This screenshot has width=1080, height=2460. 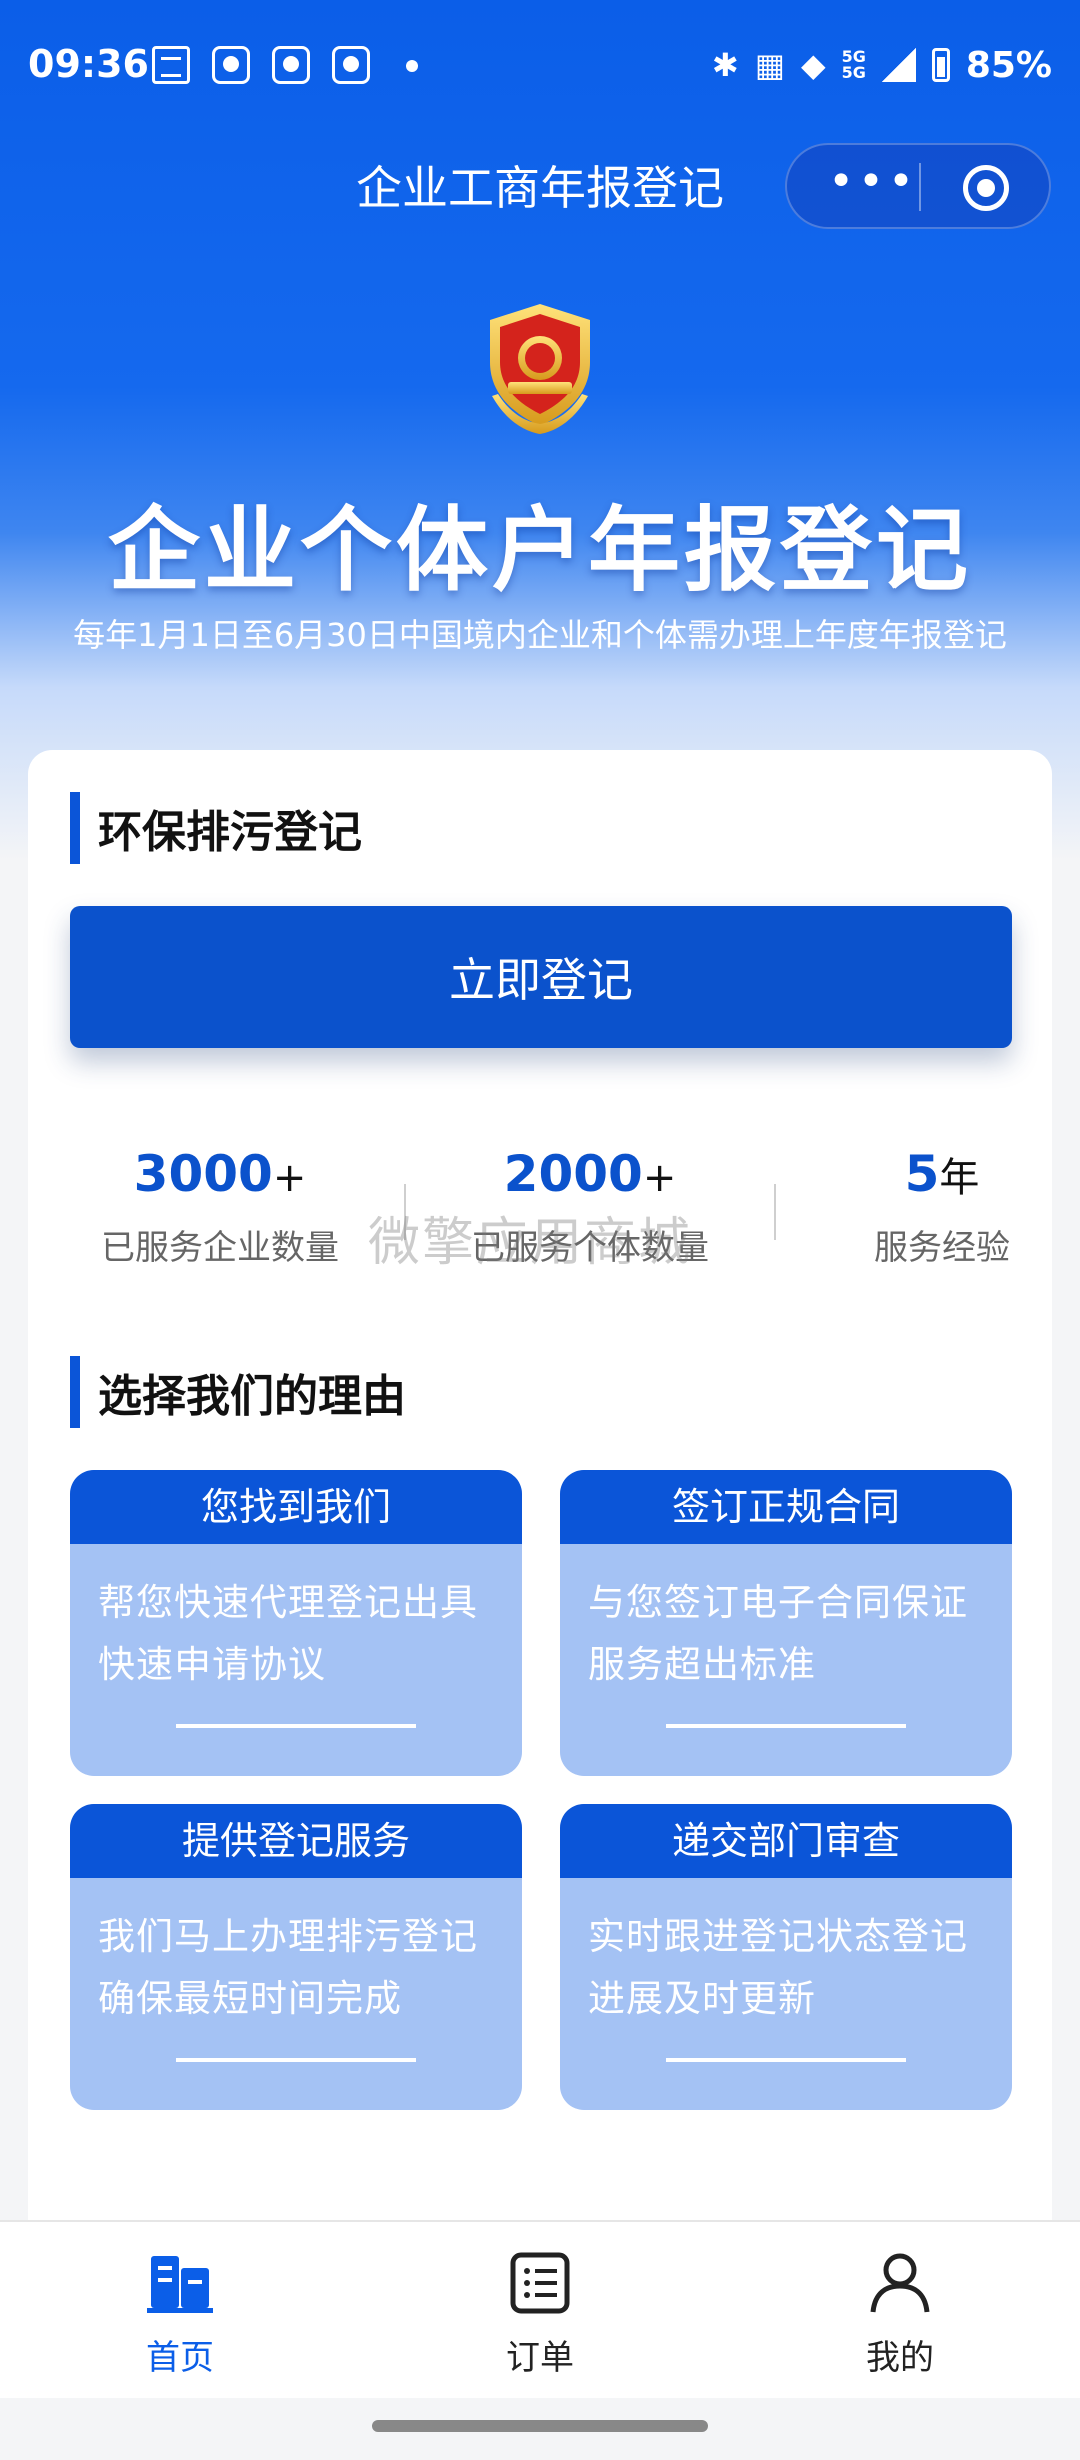 I want to click on emblem-icon, so click(x=540, y=369).